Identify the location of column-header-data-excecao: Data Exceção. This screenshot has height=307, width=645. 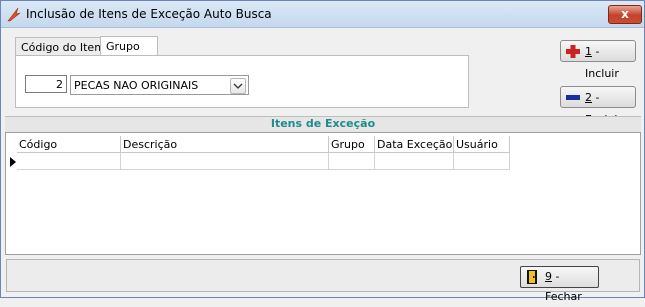
(414, 144).